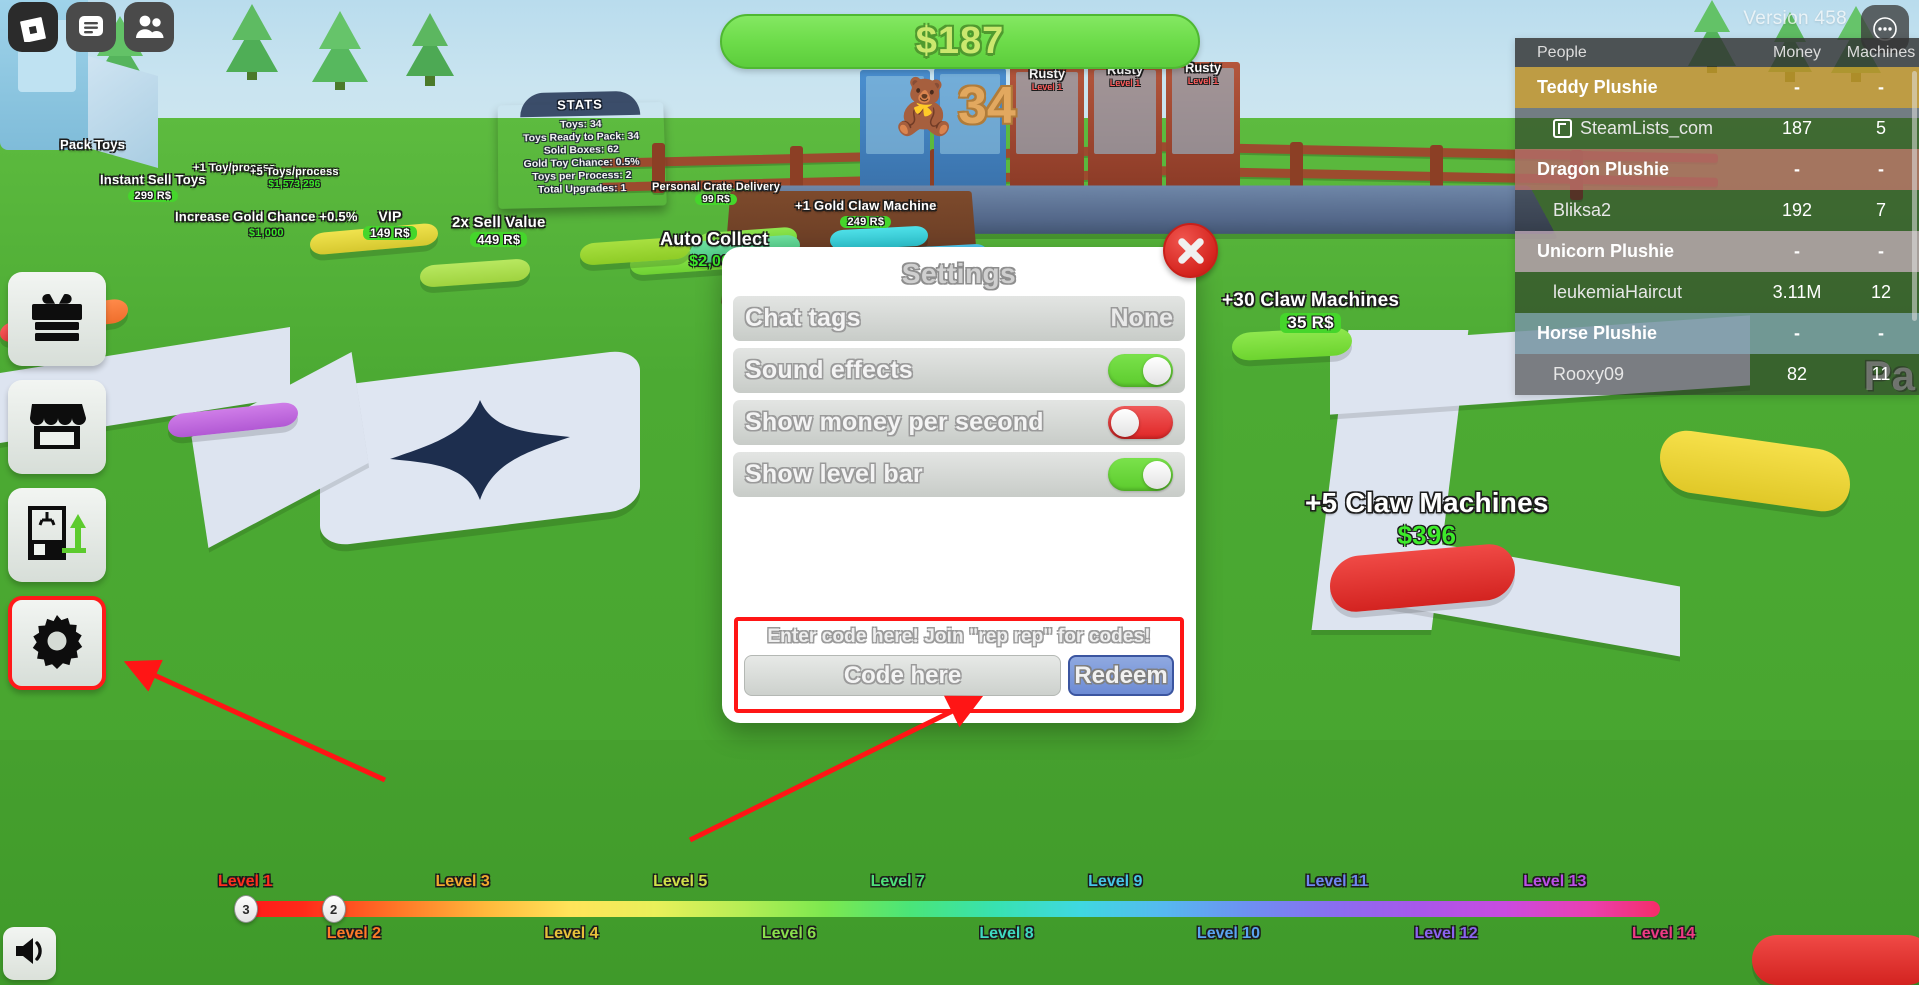 Image resolution: width=1919 pixels, height=985 pixels. What do you see at coordinates (834, 474) in the screenshot?
I see `setting-label: Show level bar` at bounding box center [834, 474].